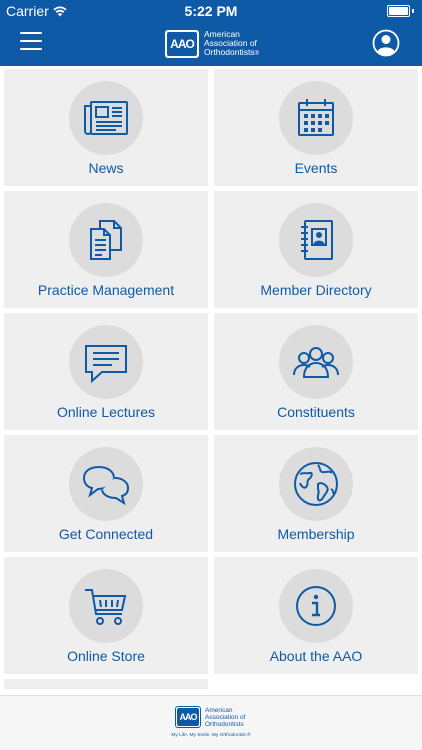 The image size is (422, 750). What do you see at coordinates (182, 44) in the screenshot?
I see `aao-logo-mark: AAO` at bounding box center [182, 44].